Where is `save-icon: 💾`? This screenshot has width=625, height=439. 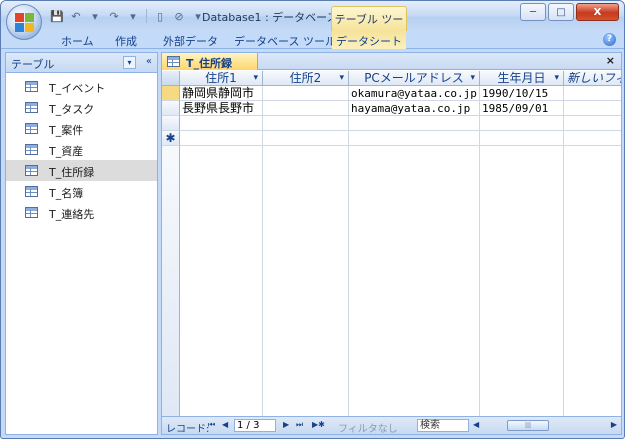
save-icon: 💾 is located at coordinates (57, 16).